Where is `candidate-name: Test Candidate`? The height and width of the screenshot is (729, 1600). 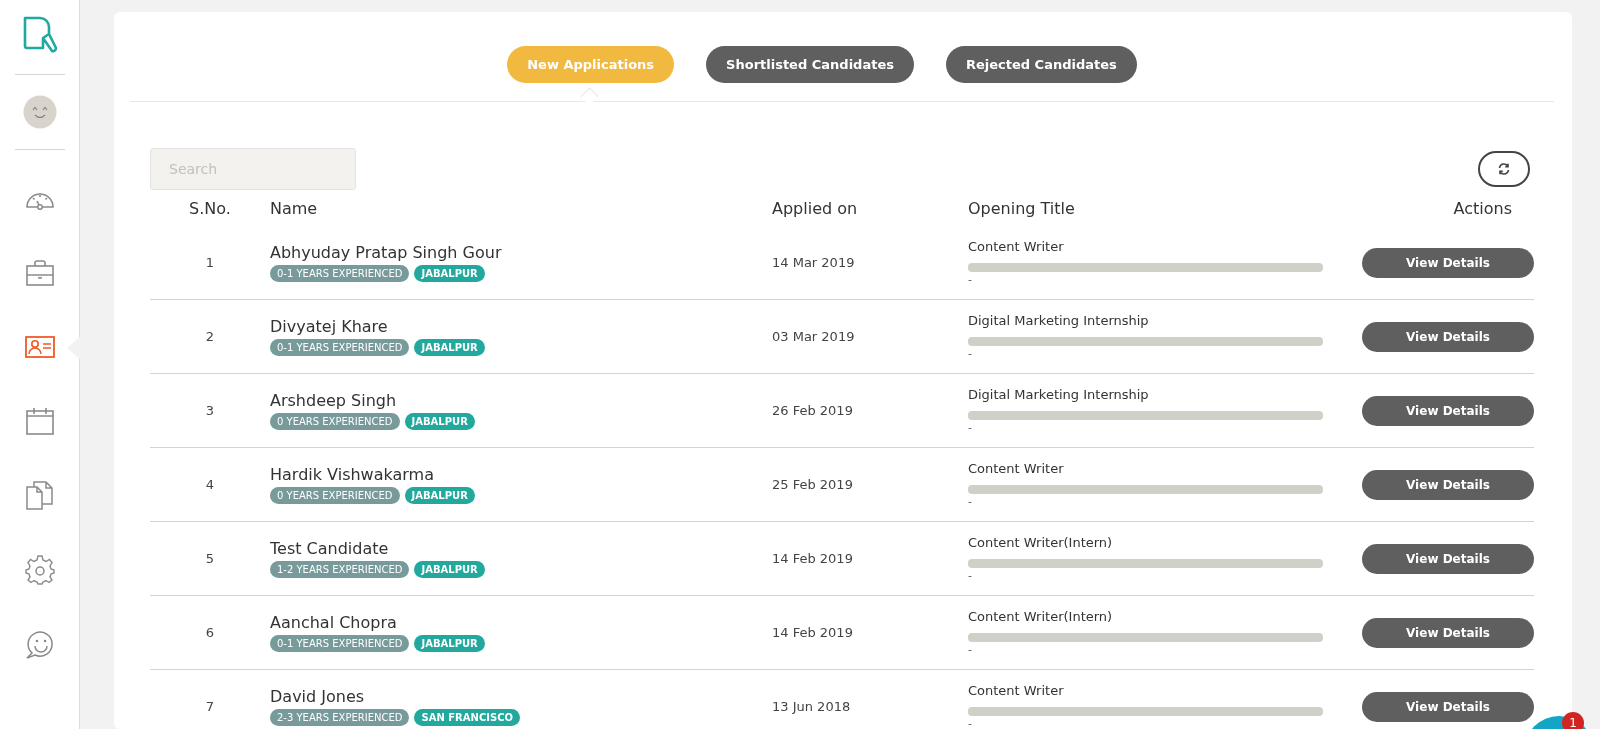 candidate-name: Test Candidate is located at coordinates (330, 548).